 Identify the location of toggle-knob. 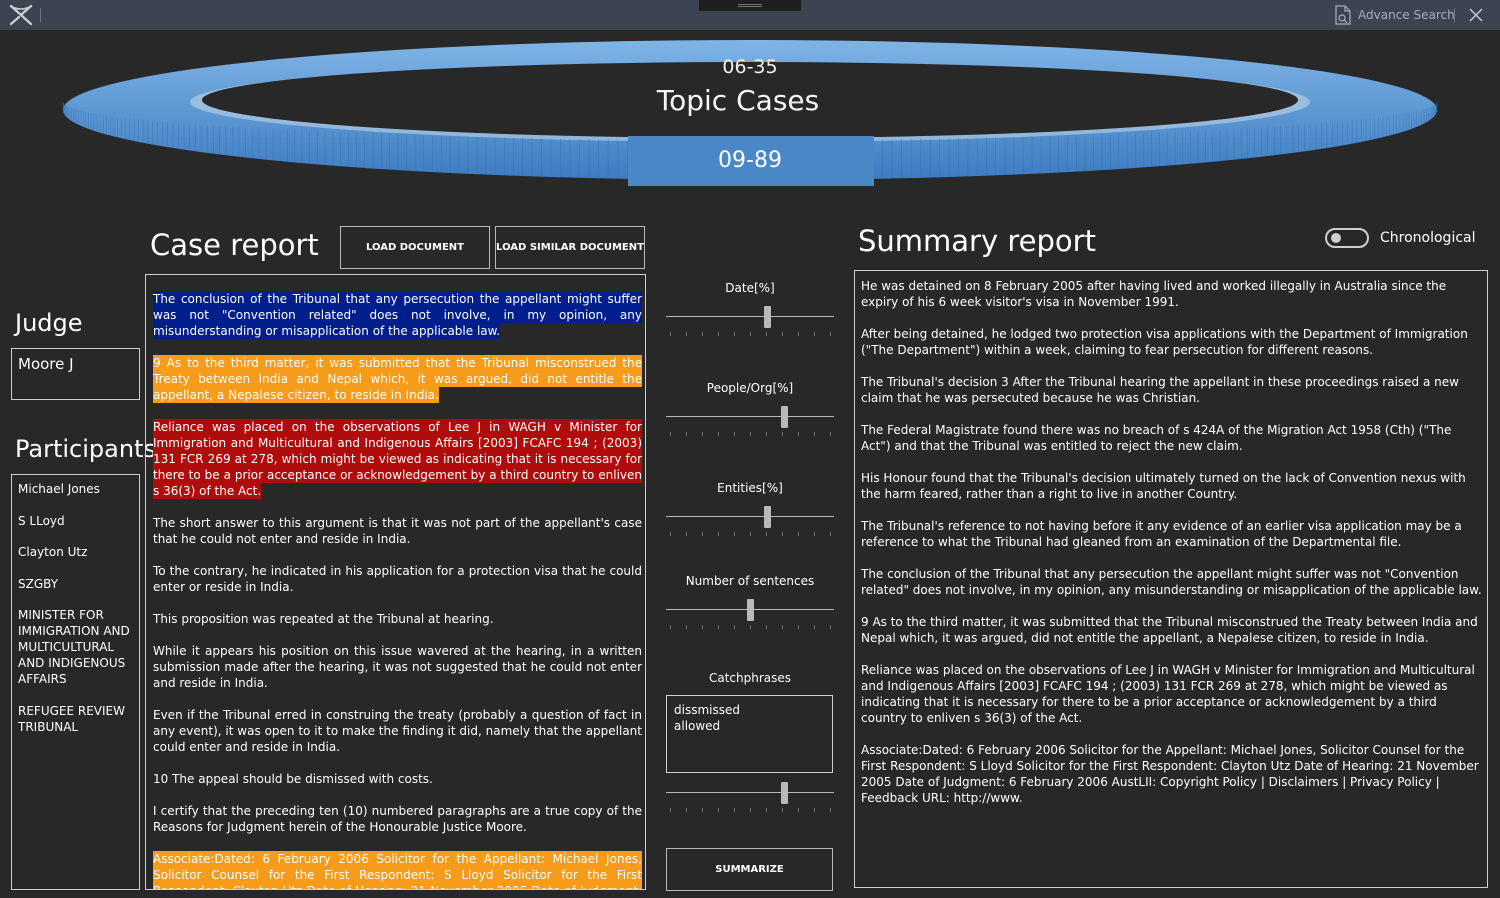
(1336, 238).